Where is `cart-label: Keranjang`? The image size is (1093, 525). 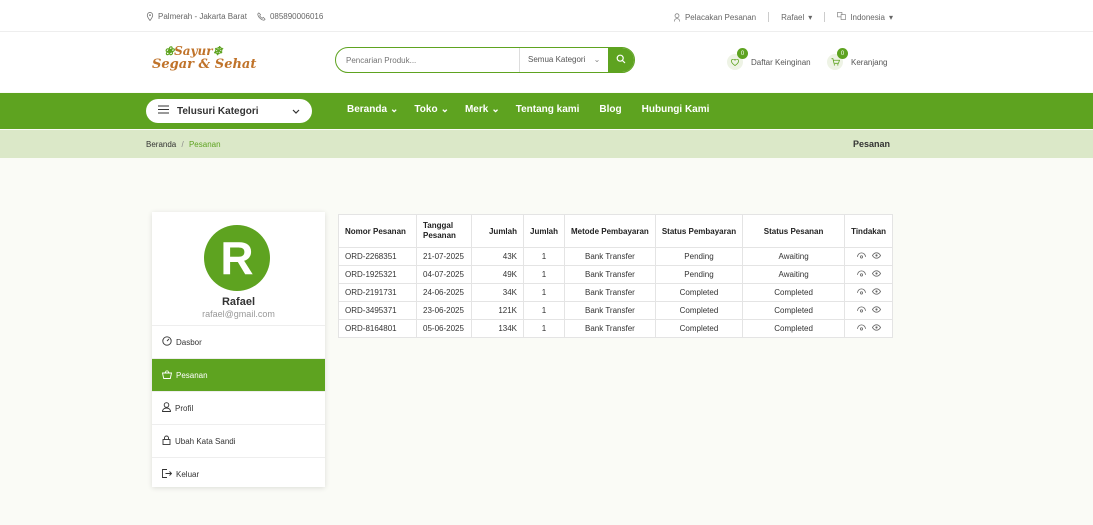
cart-label: Keranjang is located at coordinates (869, 62).